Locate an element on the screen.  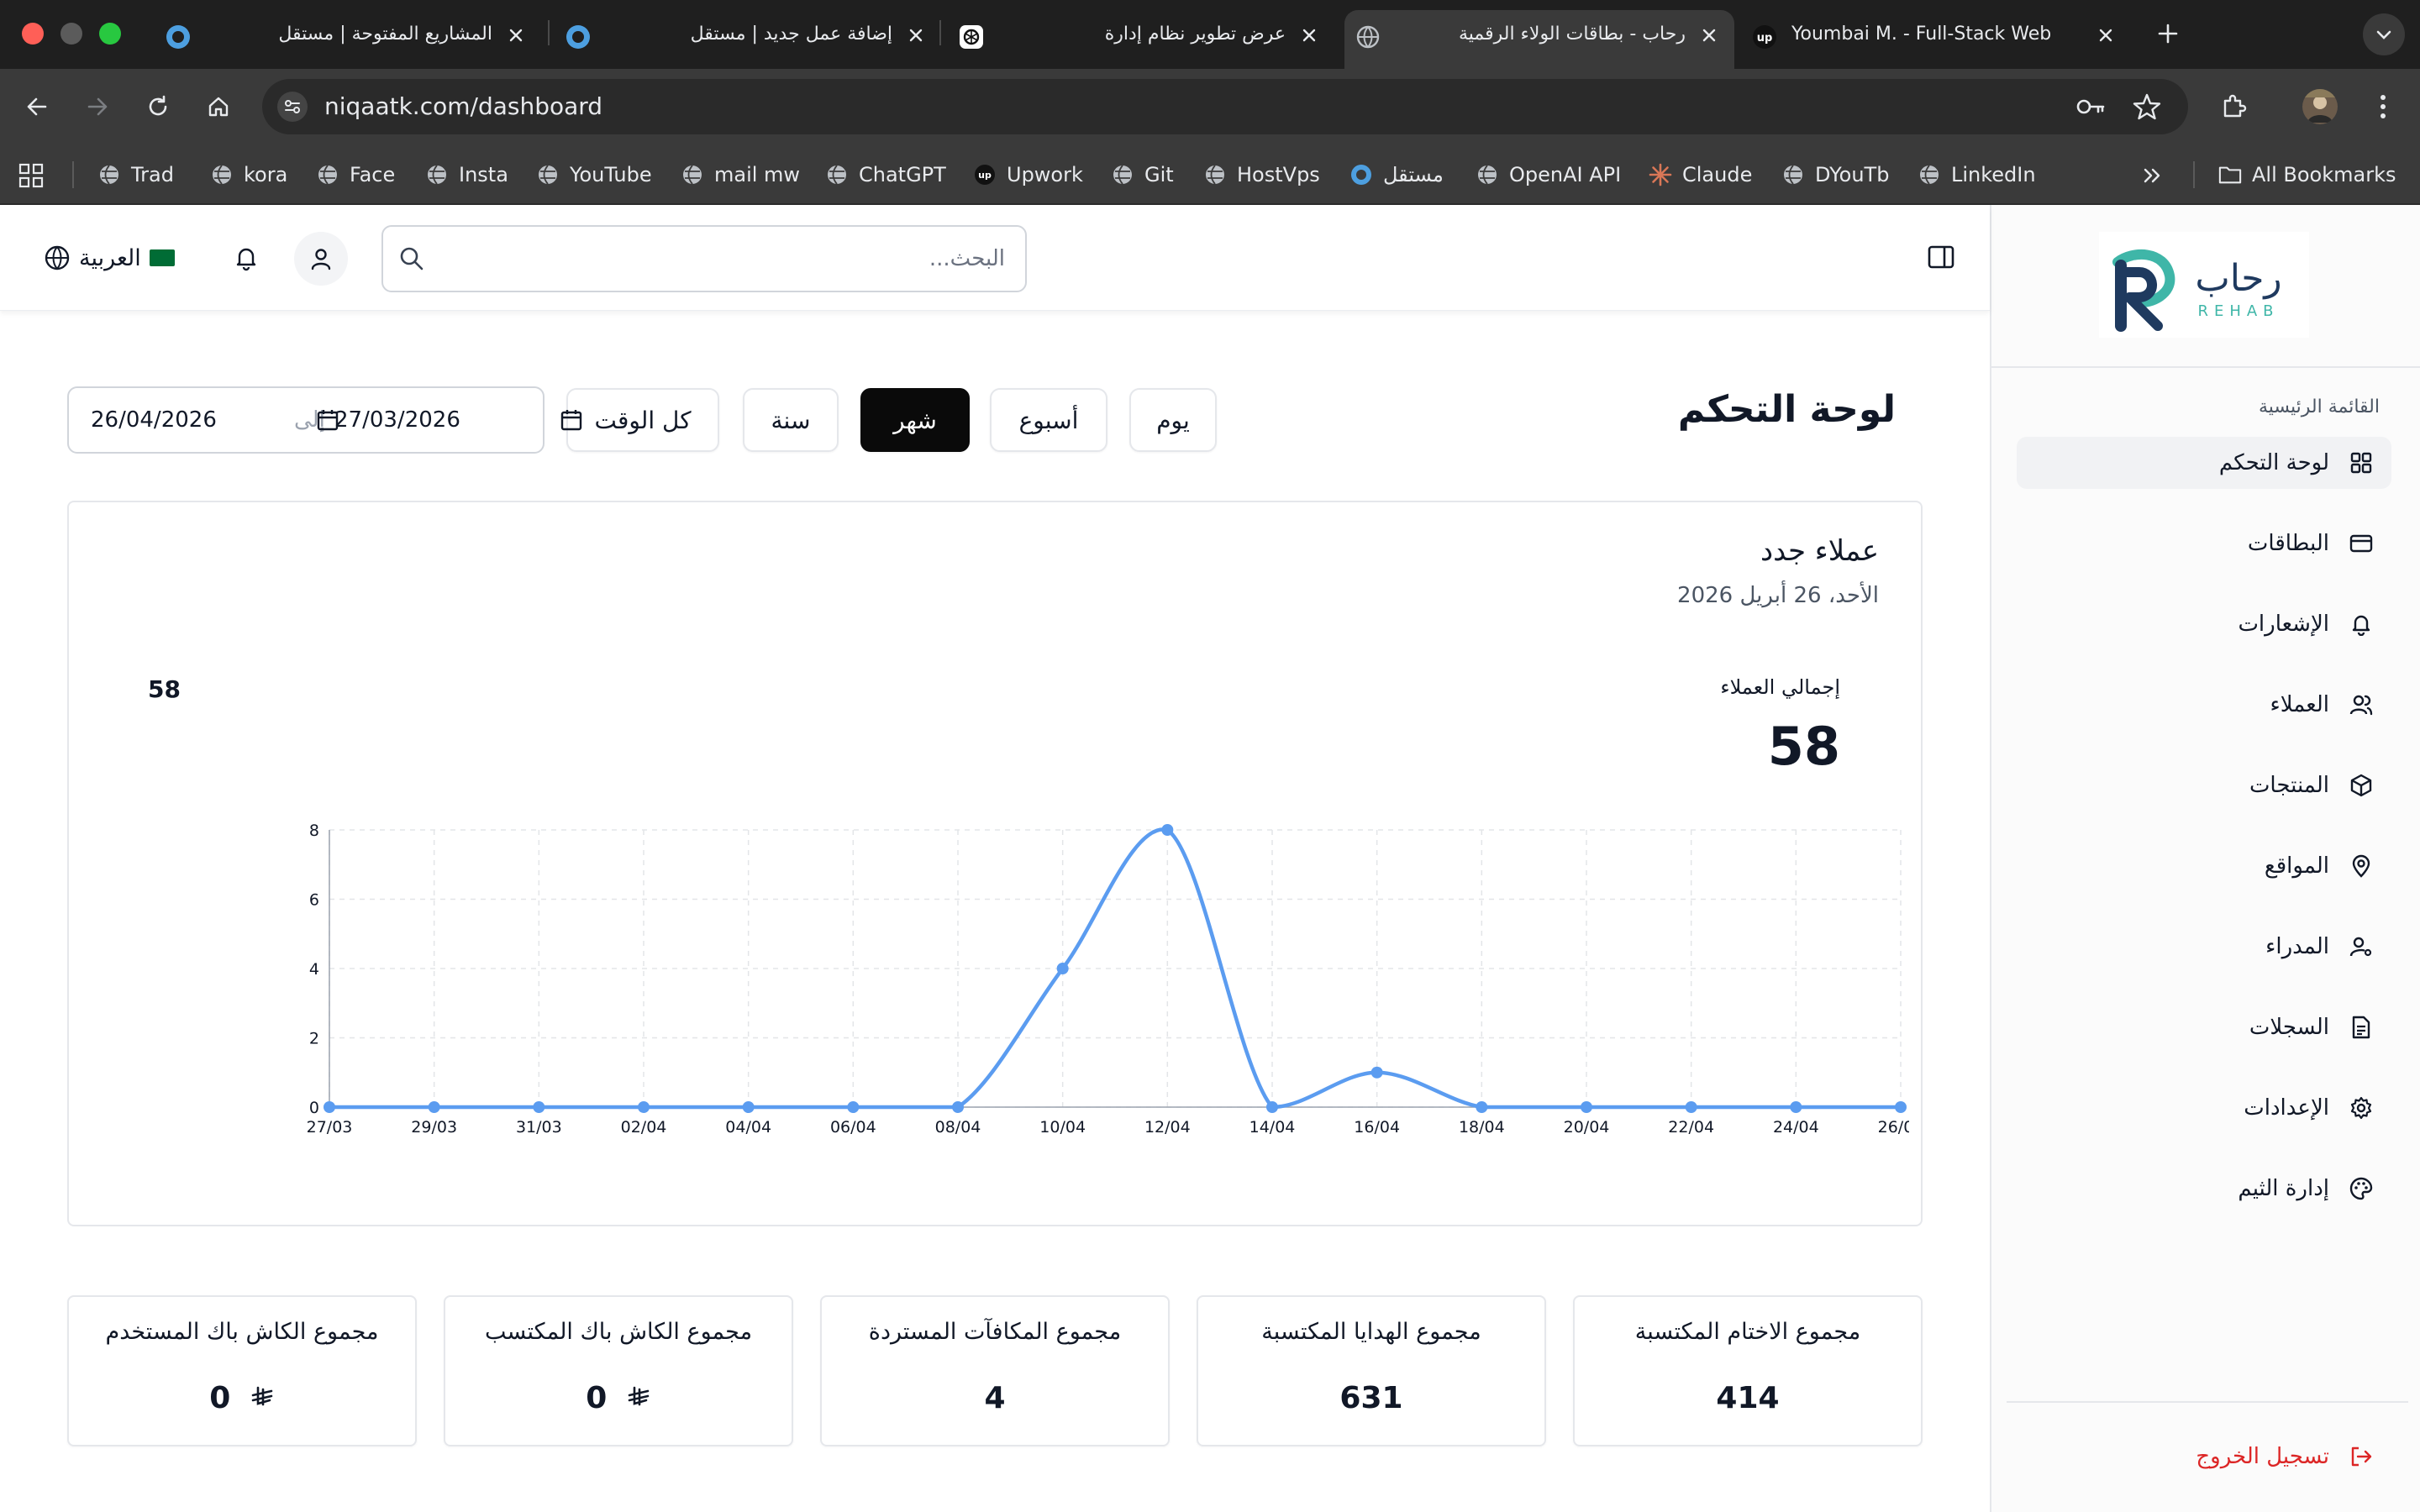
browser-tab-active: رحاب - بطاقات الولاء الرقمية is located at coordinates (1539, 39).